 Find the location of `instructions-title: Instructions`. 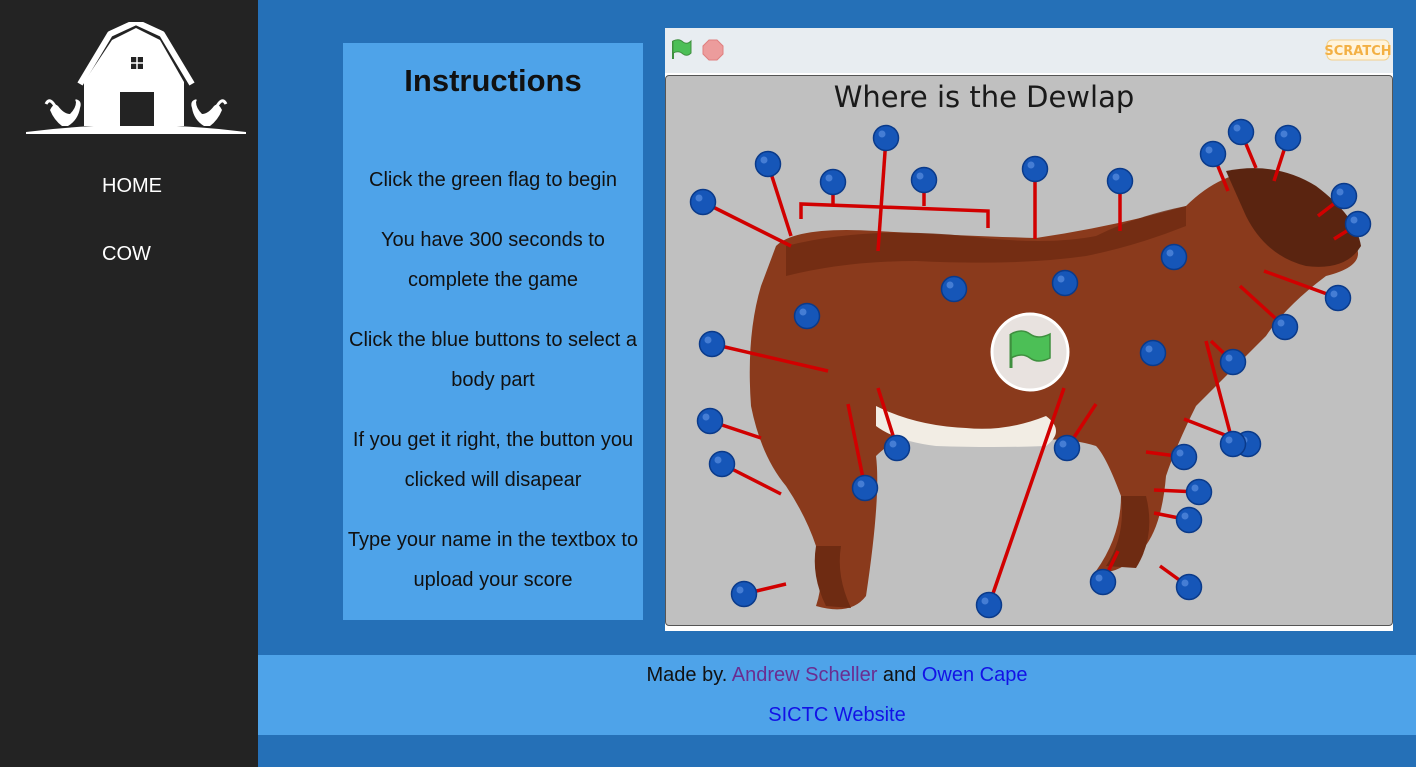

instructions-title: Instructions is located at coordinates (493, 80).